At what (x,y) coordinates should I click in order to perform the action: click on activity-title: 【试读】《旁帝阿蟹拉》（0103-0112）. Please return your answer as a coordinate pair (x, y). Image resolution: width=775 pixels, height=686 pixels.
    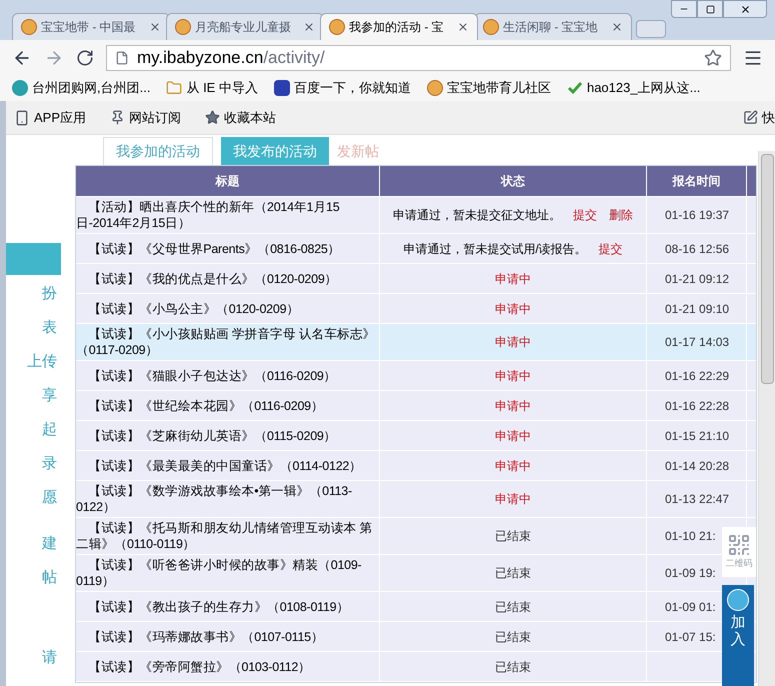
    Looking at the image, I should click on (199, 666).